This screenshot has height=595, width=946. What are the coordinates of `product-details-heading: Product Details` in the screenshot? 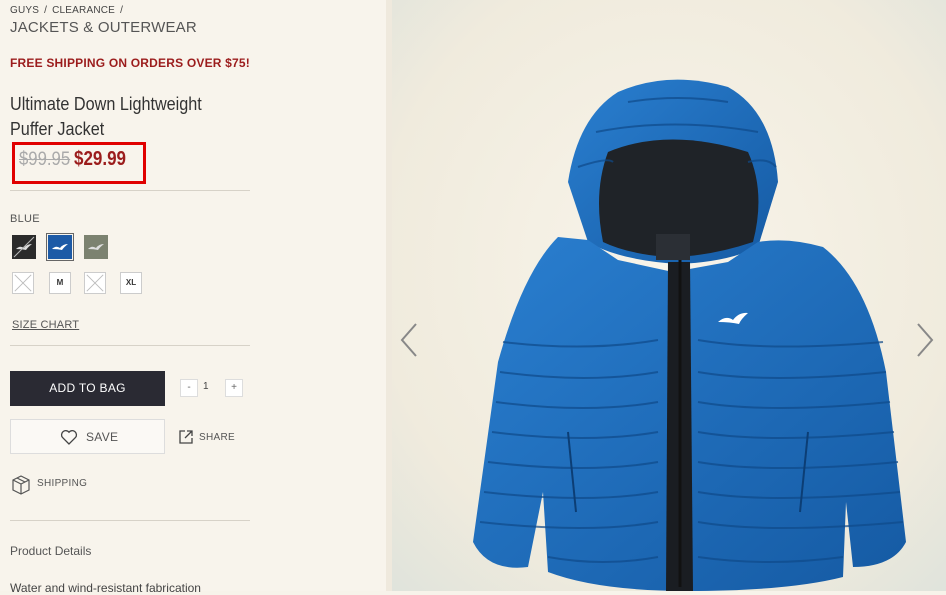 It's located at (50, 551).